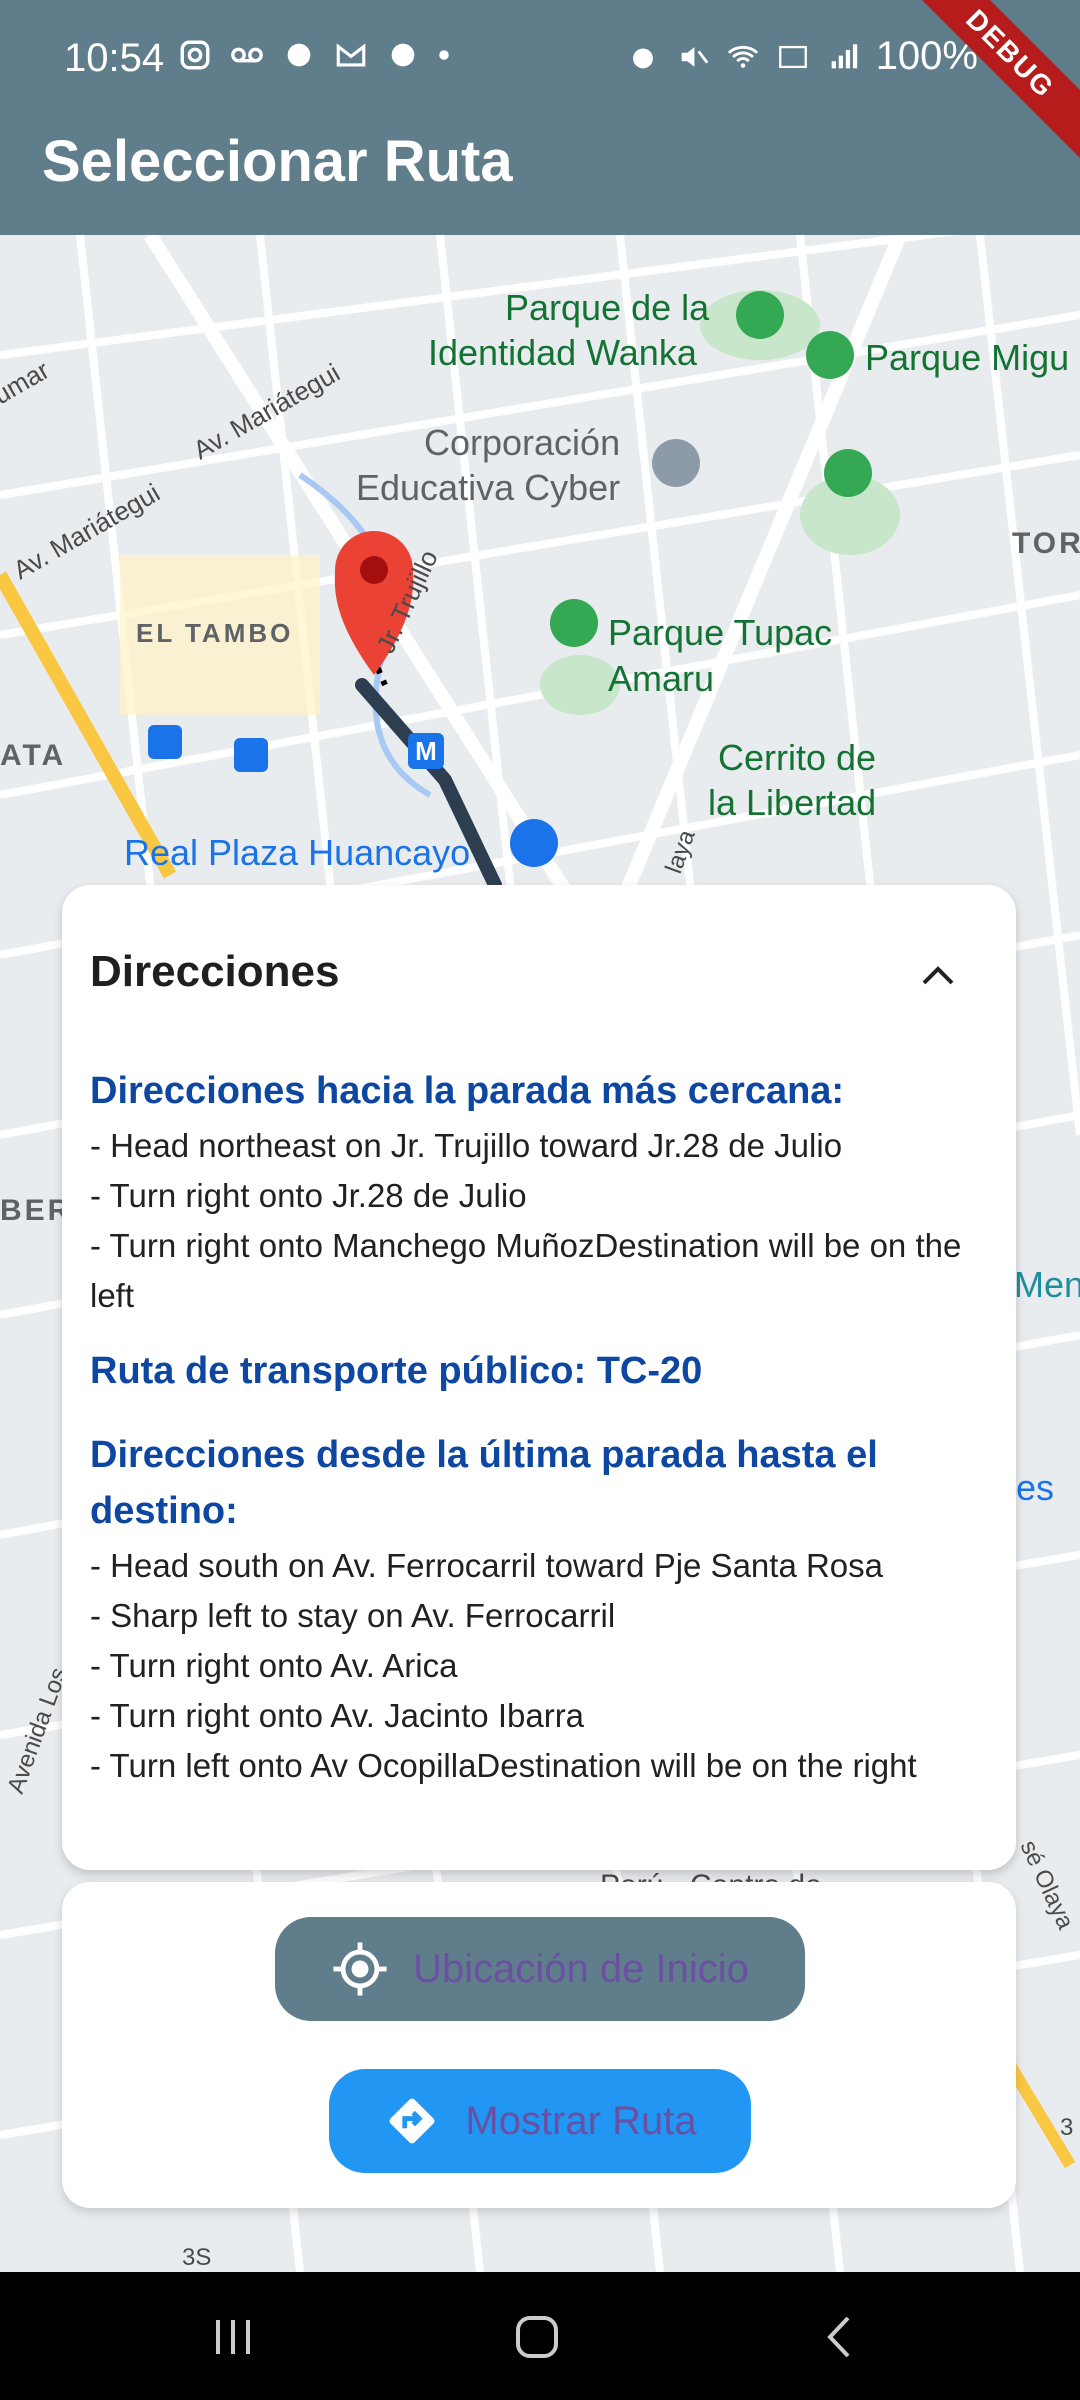 This screenshot has width=1080, height=2400. What do you see at coordinates (196, 2257) in the screenshot?
I see `map-label: 3S` at bounding box center [196, 2257].